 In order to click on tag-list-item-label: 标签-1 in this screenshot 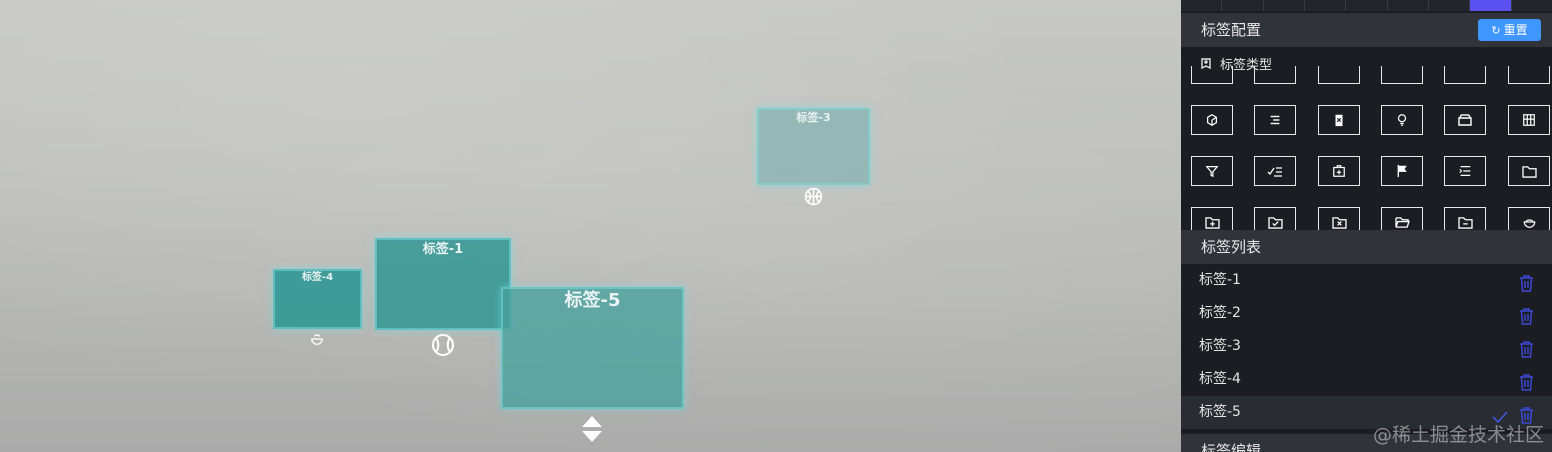, I will do `click(1220, 280)`.